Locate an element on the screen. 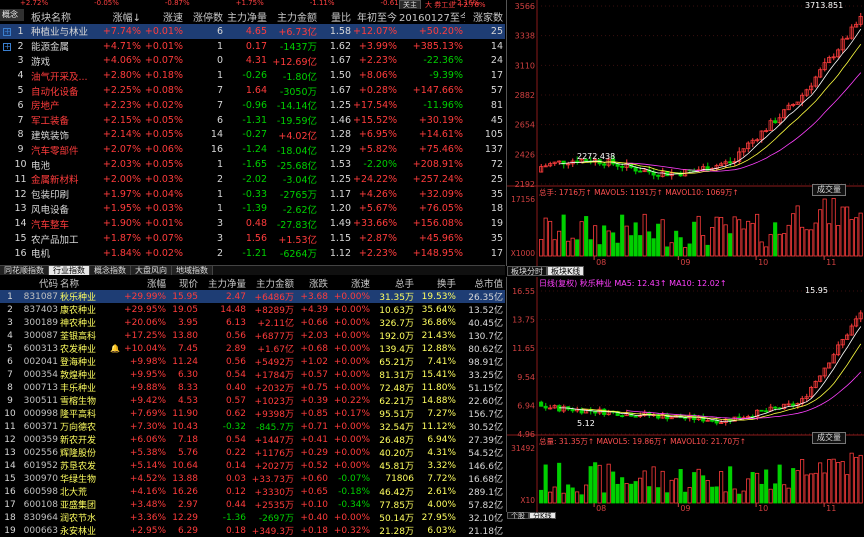 The width and height of the screenshot is (864, 537). index-tab: 同花顺指数 is located at coordinates (24, 270).